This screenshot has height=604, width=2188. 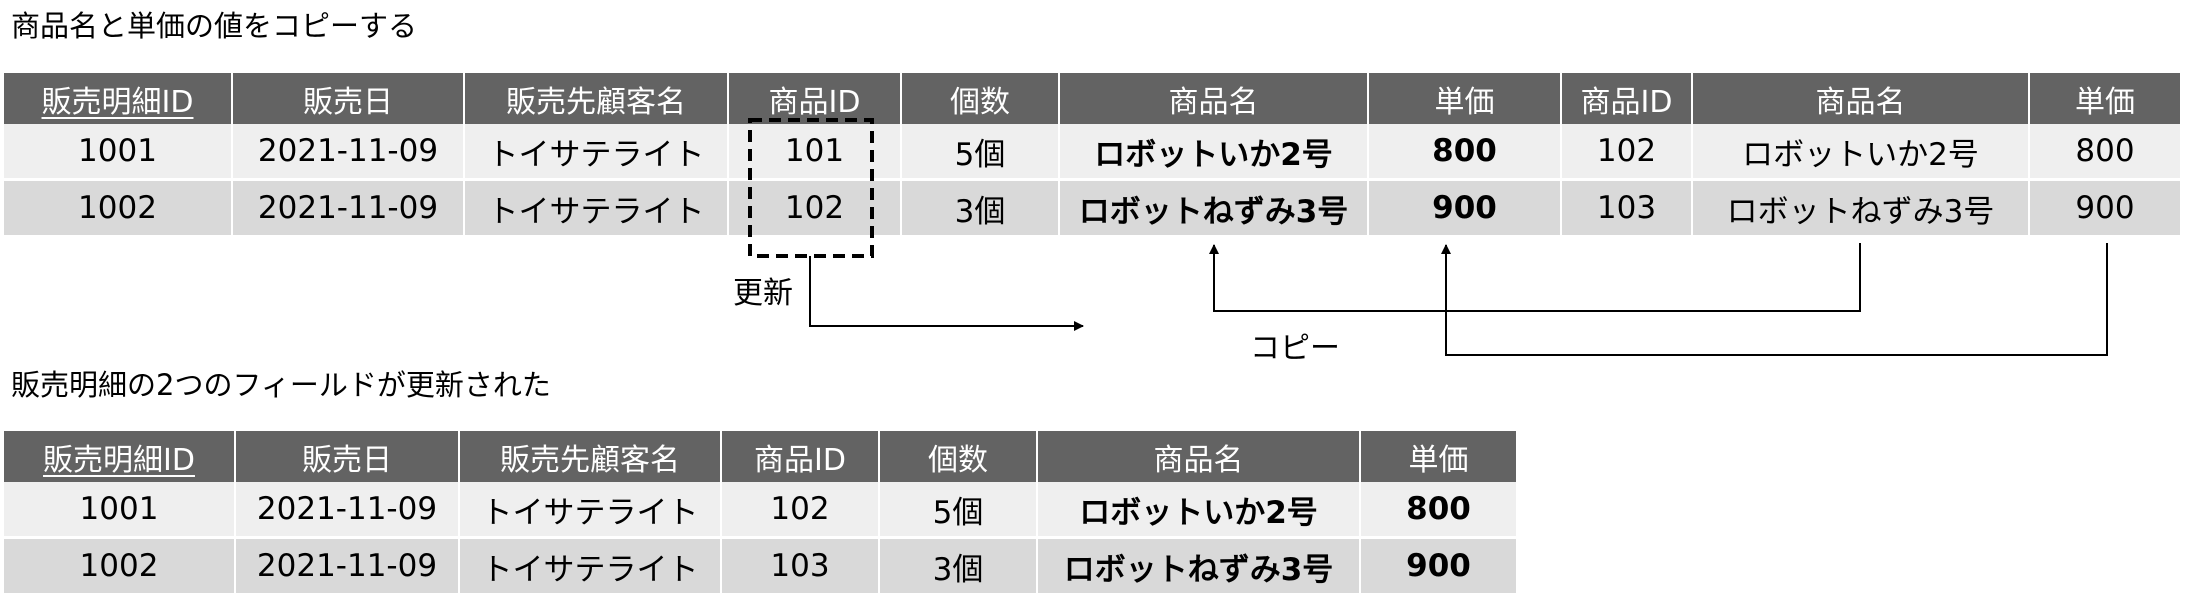 I want to click on copy-arrow-name, so click(x=1535, y=277).